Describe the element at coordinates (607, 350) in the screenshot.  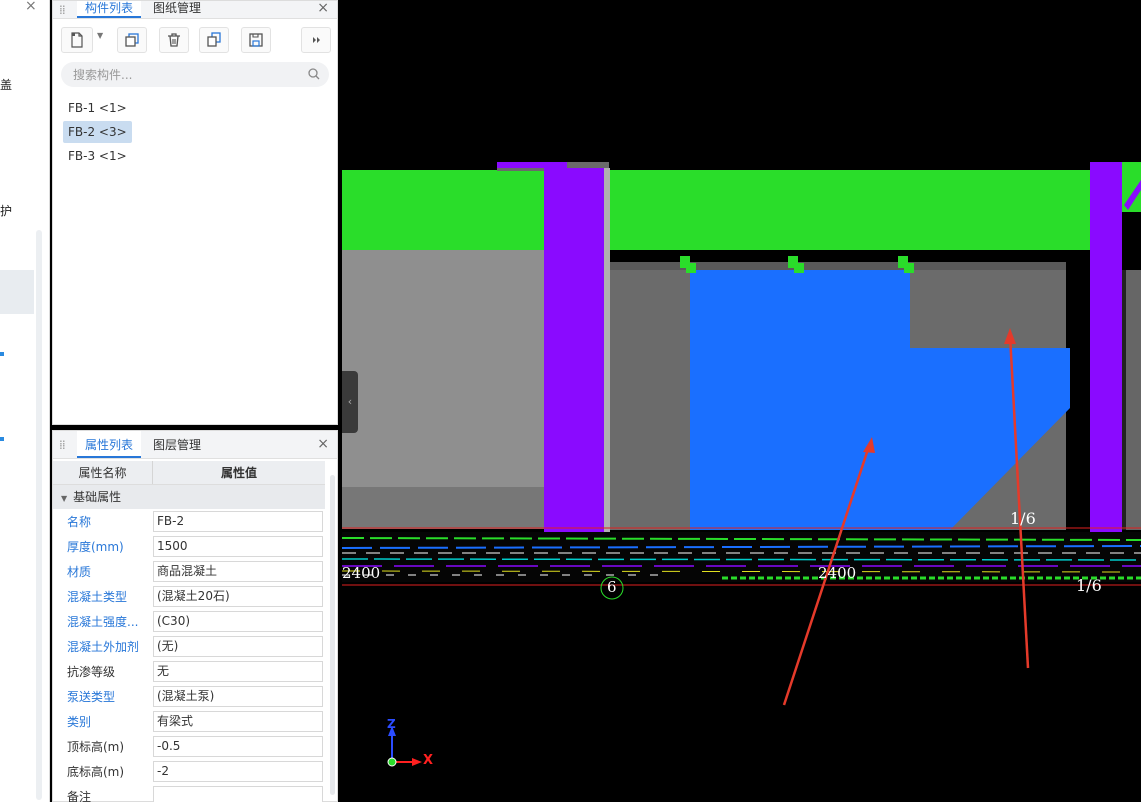
I see `column-left-edge` at that location.